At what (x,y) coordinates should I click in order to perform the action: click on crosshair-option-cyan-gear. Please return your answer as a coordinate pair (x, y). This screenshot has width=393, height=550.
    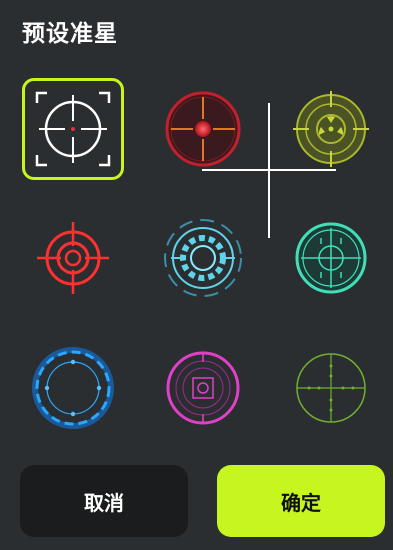
    Looking at the image, I should click on (203, 258).